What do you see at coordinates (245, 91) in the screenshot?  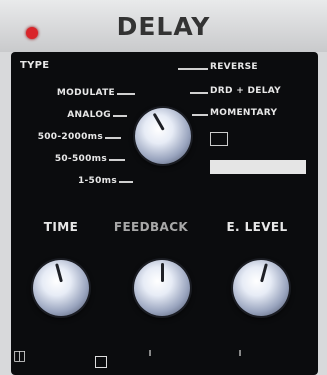 I see `type-option-drd-delay: DRD + DELAY` at bounding box center [245, 91].